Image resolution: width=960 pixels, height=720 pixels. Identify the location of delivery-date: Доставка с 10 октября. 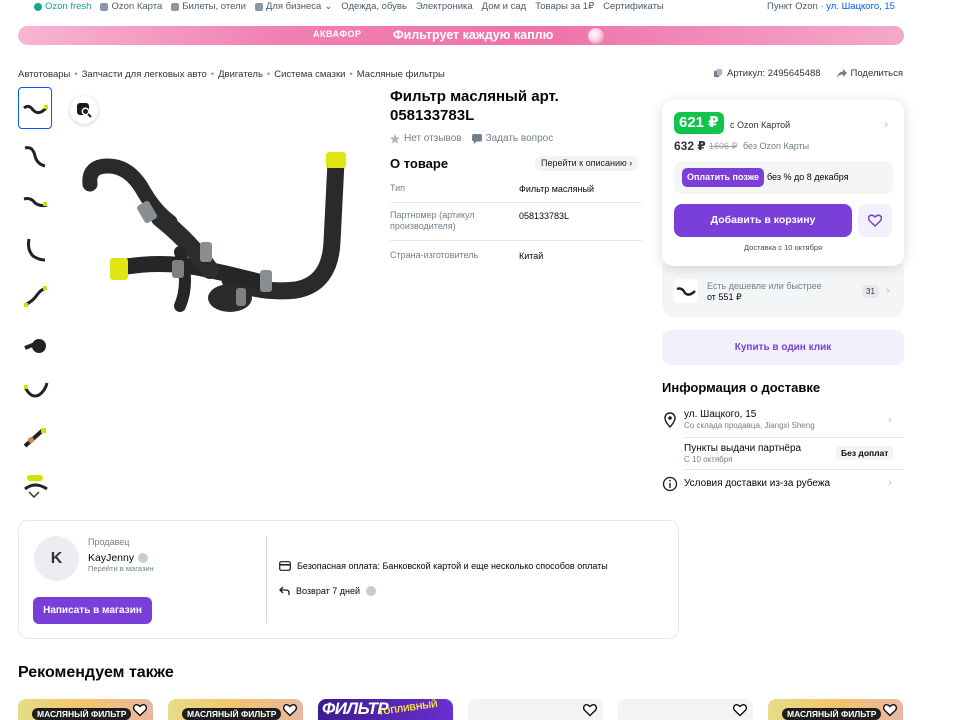
(783, 247).